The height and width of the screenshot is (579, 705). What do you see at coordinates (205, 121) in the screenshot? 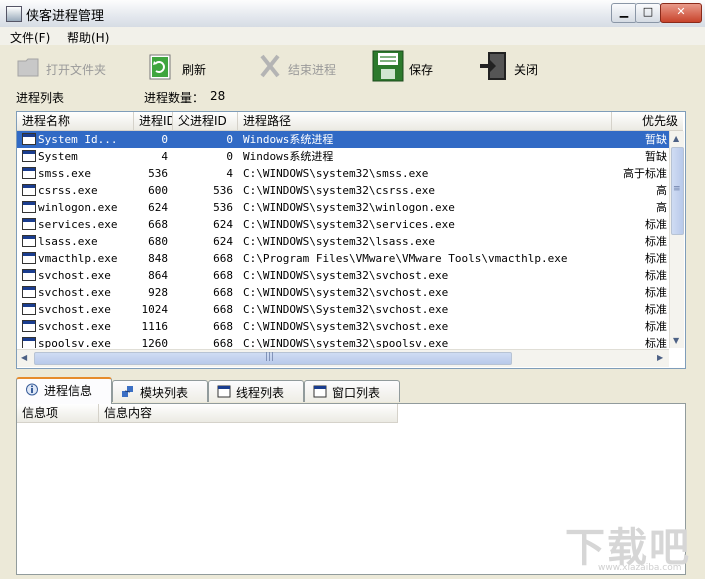
I see `col-parent-pid: 父进程ID` at bounding box center [205, 121].